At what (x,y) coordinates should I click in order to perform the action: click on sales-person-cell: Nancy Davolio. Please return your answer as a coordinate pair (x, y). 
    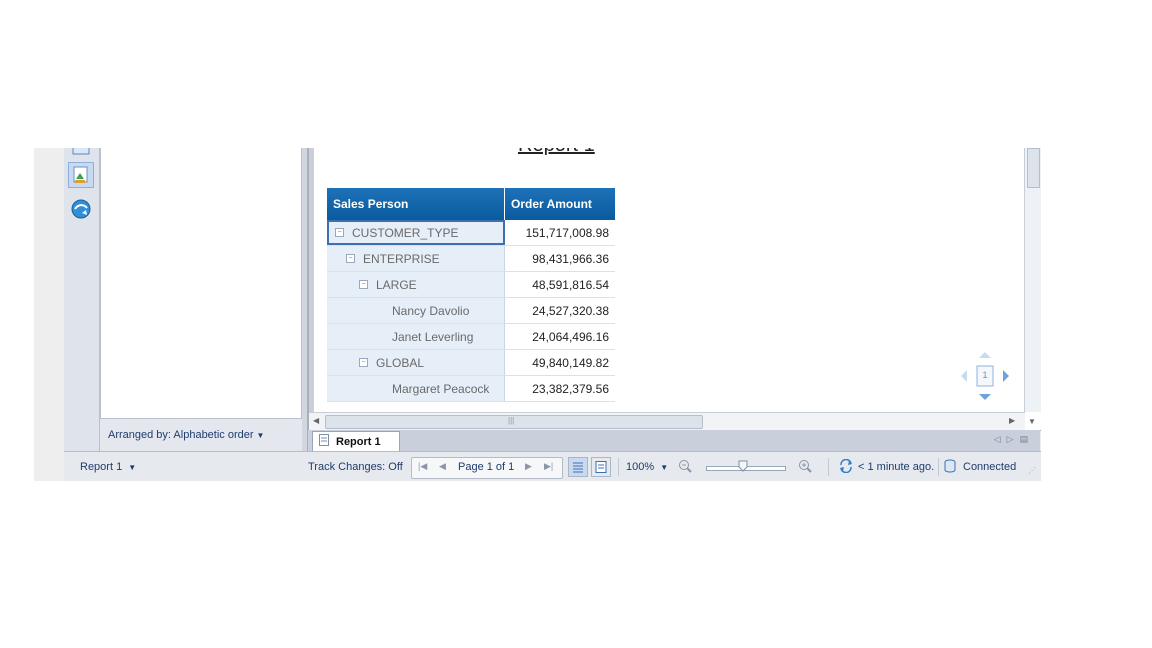
    Looking at the image, I should click on (416, 310).